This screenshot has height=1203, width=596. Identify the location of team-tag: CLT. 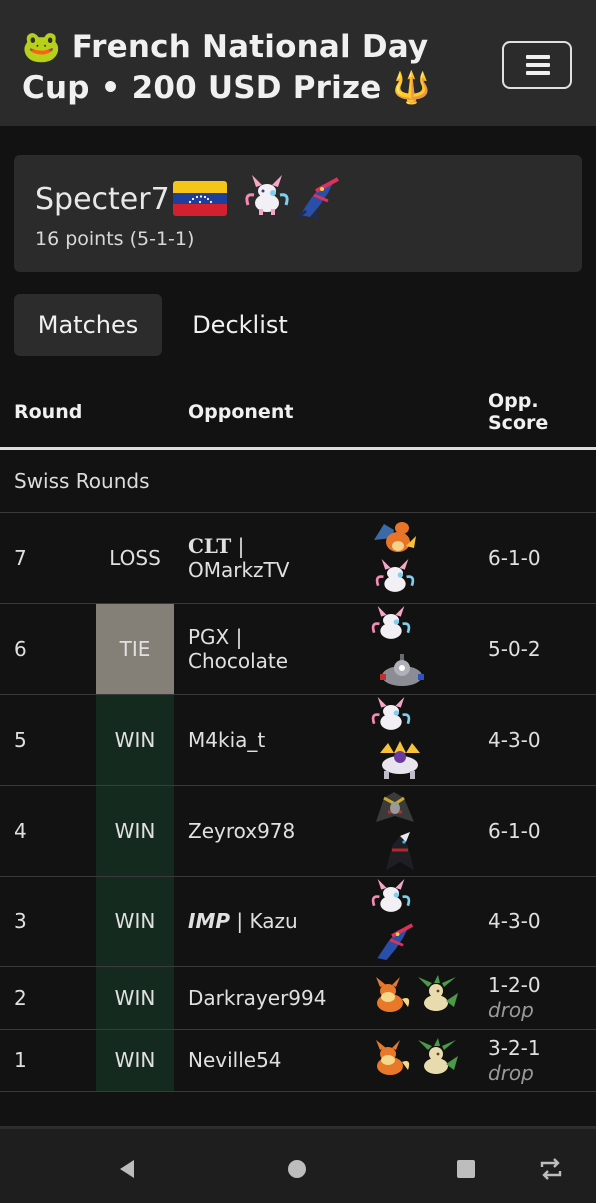
(210, 546).